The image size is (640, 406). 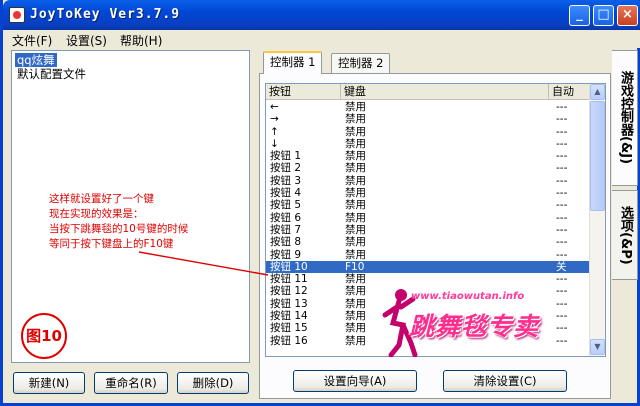 What do you see at coordinates (203, 263) in the screenshot?
I see `annotation-arrow` at bounding box center [203, 263].